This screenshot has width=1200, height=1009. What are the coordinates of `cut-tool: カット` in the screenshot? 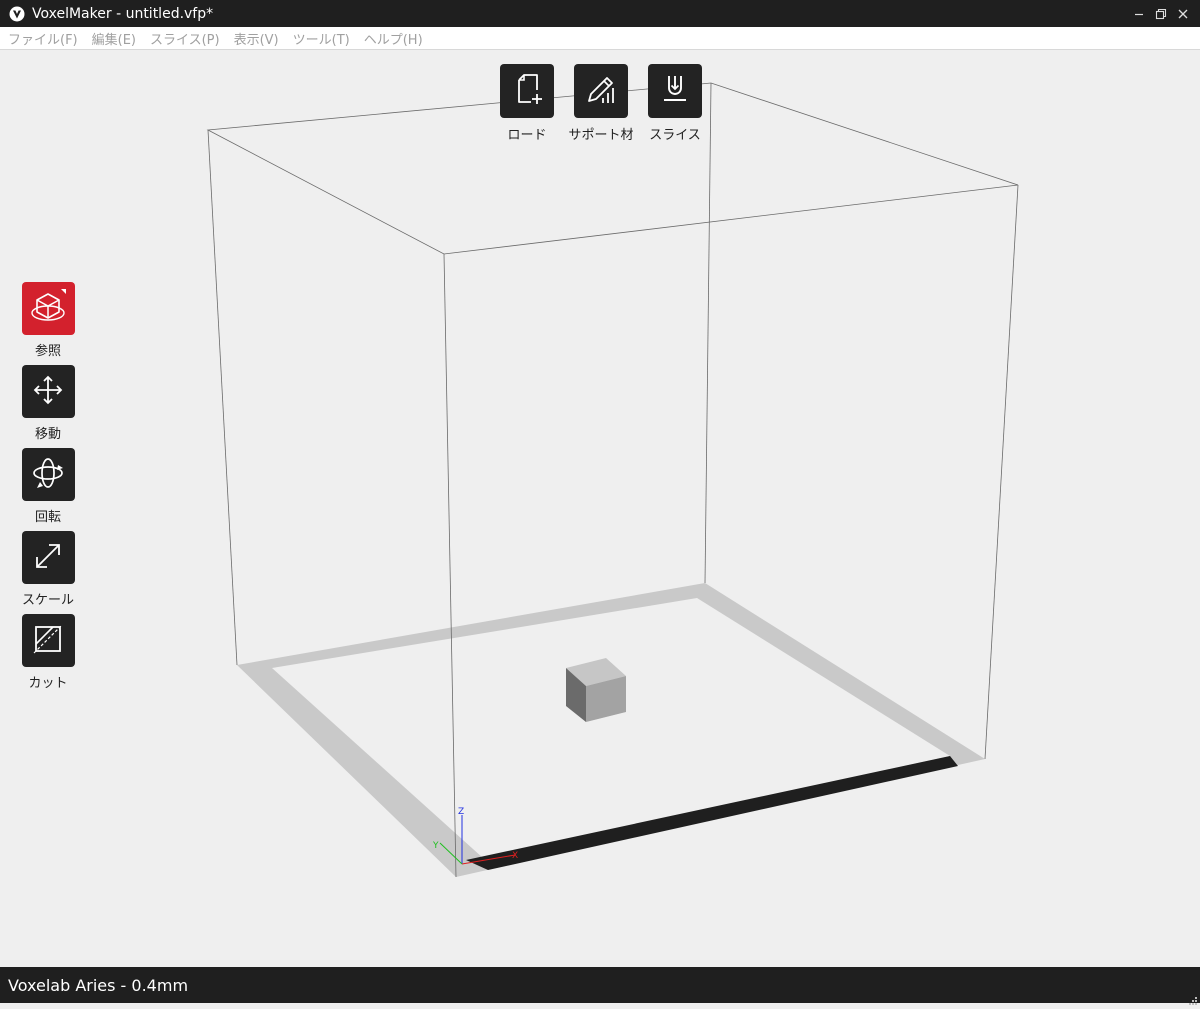 It's located at (48, 655).